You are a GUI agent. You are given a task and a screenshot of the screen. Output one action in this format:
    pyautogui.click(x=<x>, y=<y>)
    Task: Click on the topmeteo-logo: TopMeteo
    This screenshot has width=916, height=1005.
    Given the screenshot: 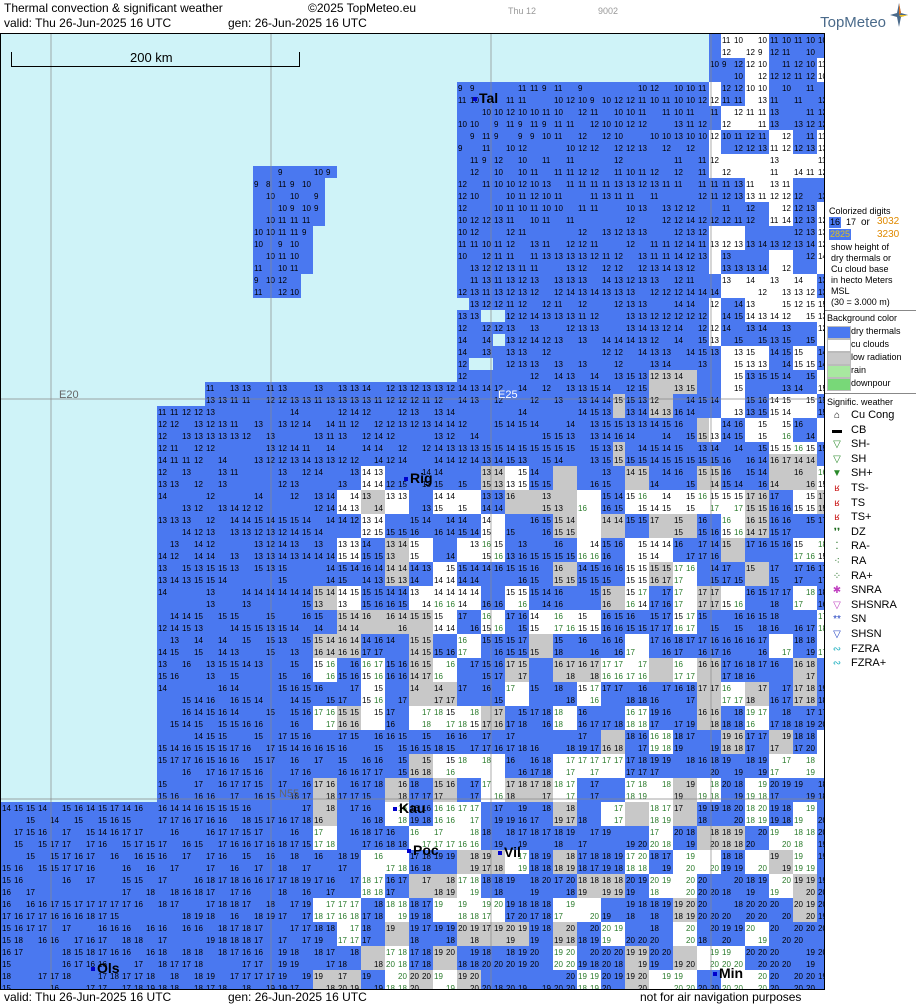 What is the action you would take?
    pyautogui.click(x=858, y=17)
    